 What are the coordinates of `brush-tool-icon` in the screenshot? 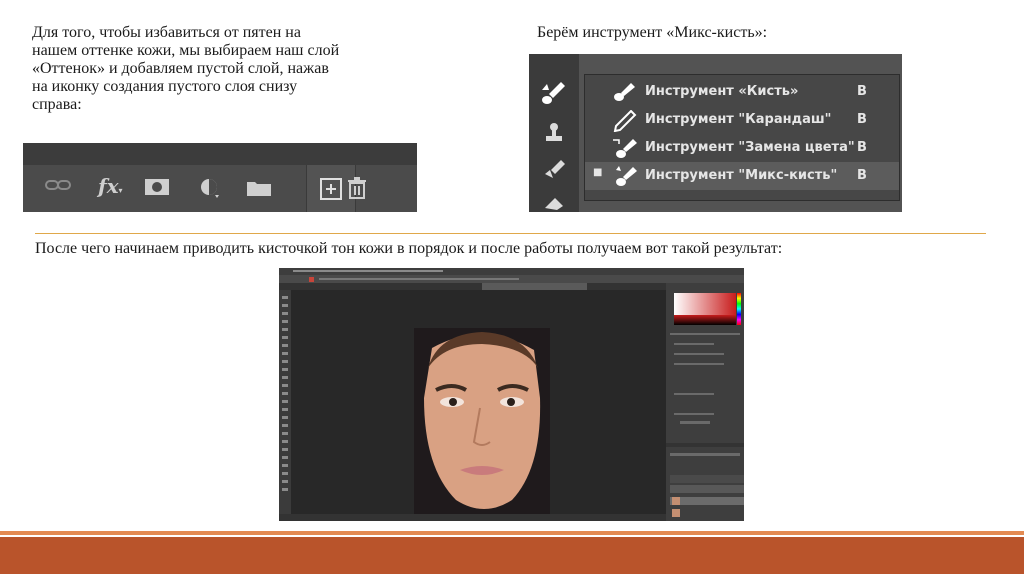 It's located at (554, 94).